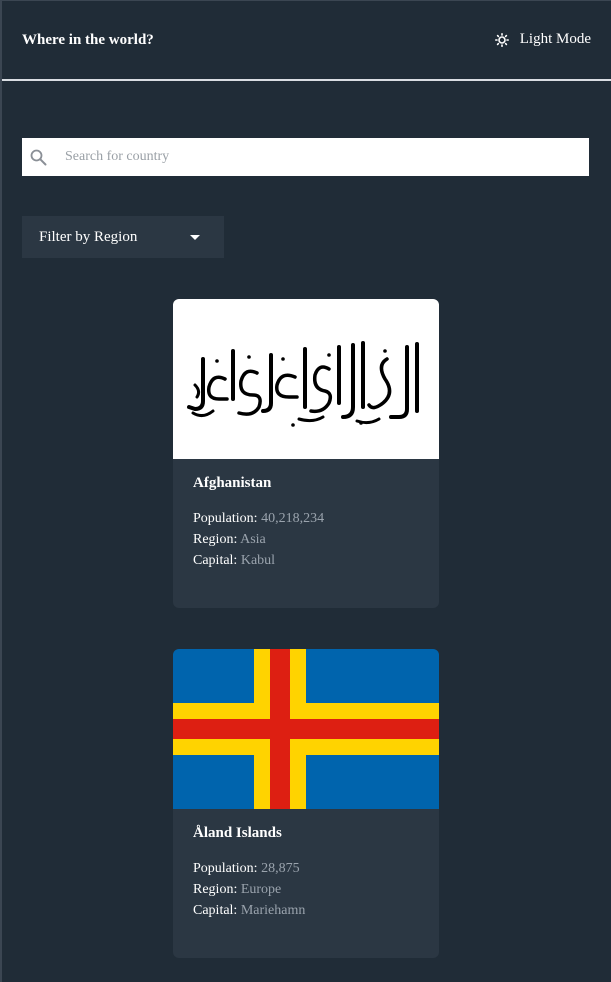 The image size is (611, 982). What do you see at coordinates (306, 379) in the screenshot?
I see `afghanistan-flag` at bounding box center [306, 379].